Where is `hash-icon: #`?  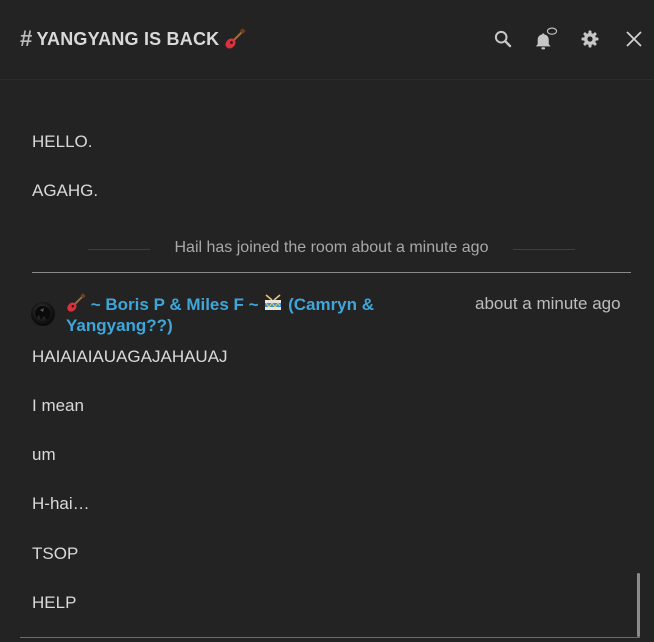
hash-icon: # is located at coordinates (26, 38).